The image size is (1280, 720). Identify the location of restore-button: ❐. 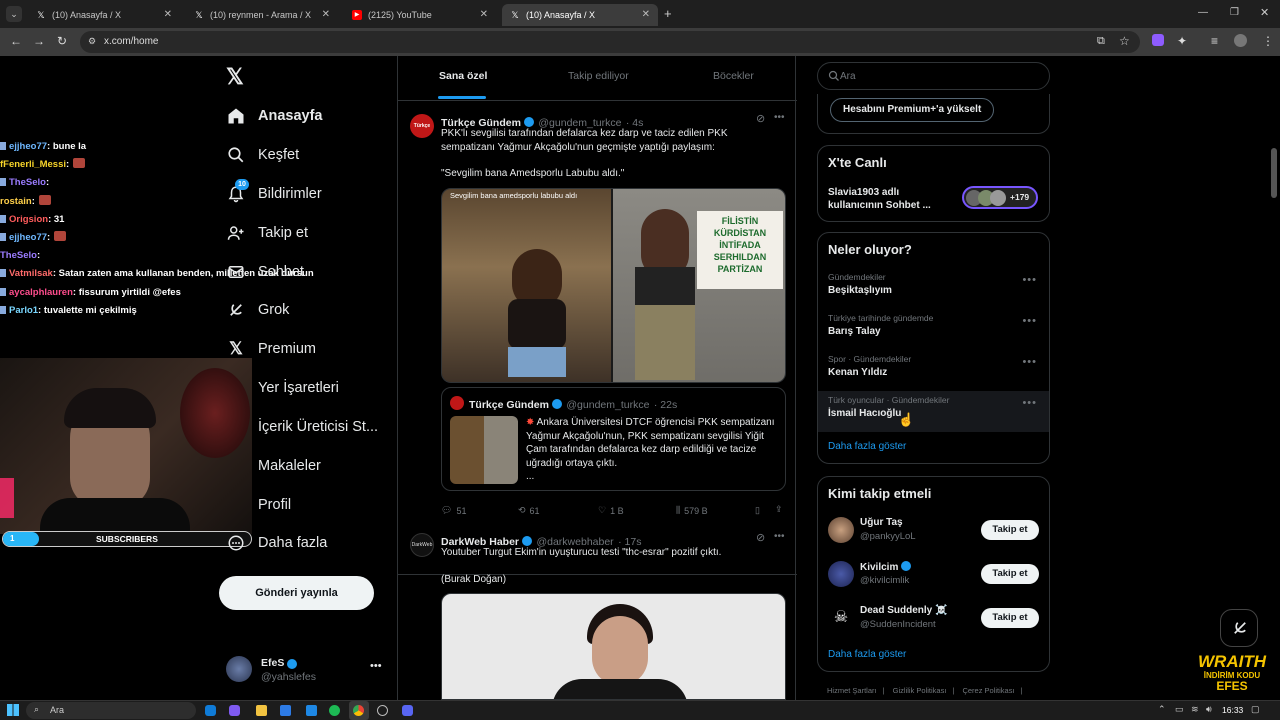
(1234, 12).